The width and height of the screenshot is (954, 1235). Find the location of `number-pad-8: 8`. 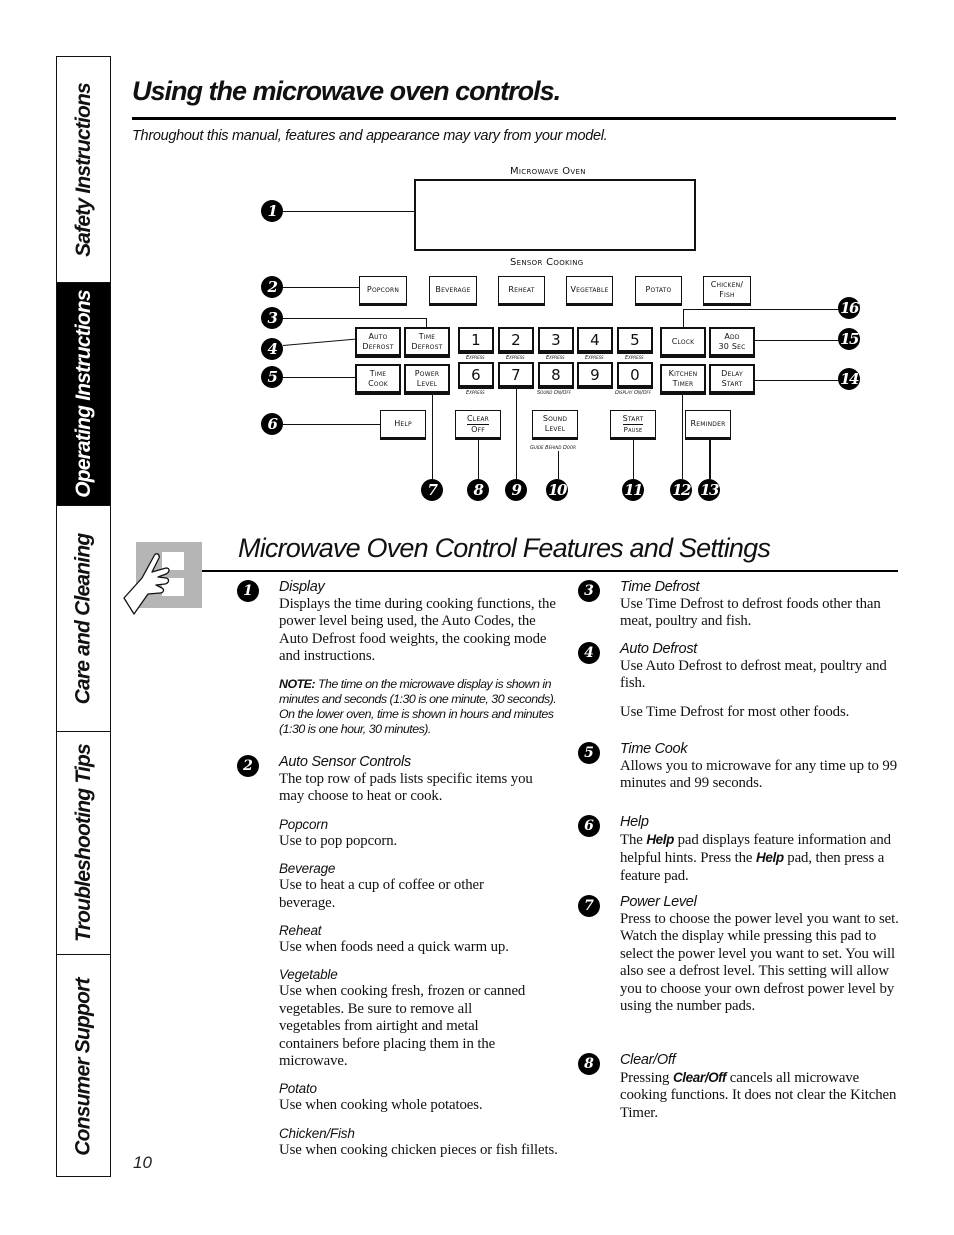

number-pad-8: 8 is located at coordinates (556, 375).